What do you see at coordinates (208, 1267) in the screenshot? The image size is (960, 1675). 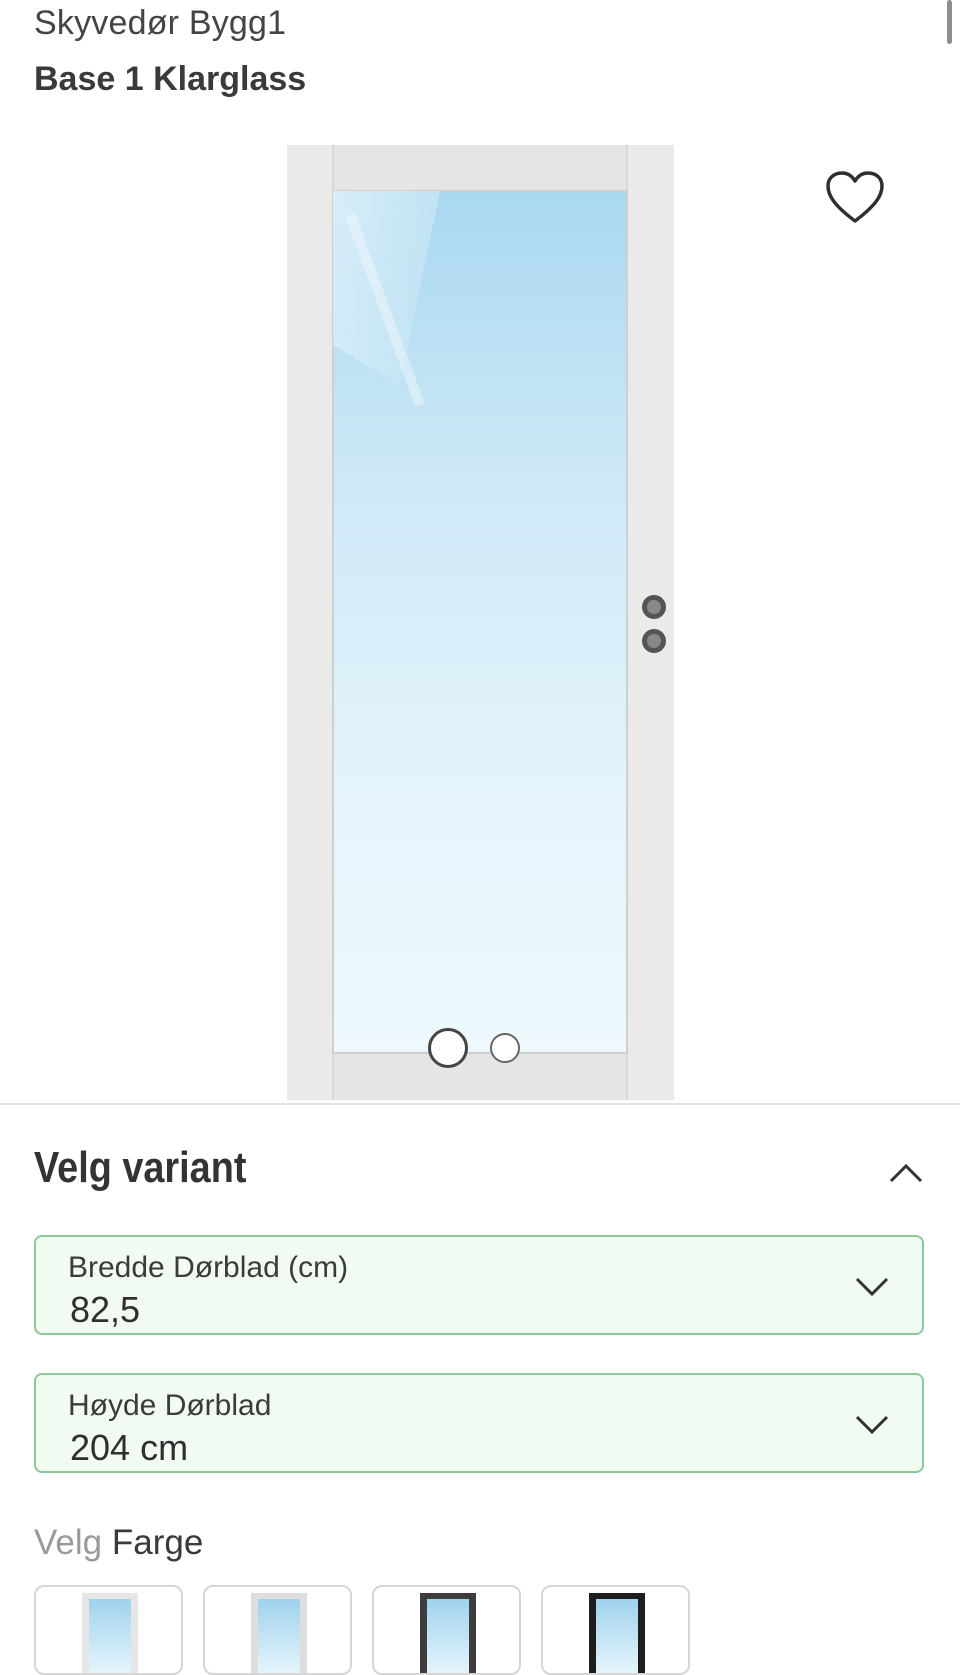 I see `width-select-label: Bredde Dørblad (cm)` at bounding box center [208, 1267].